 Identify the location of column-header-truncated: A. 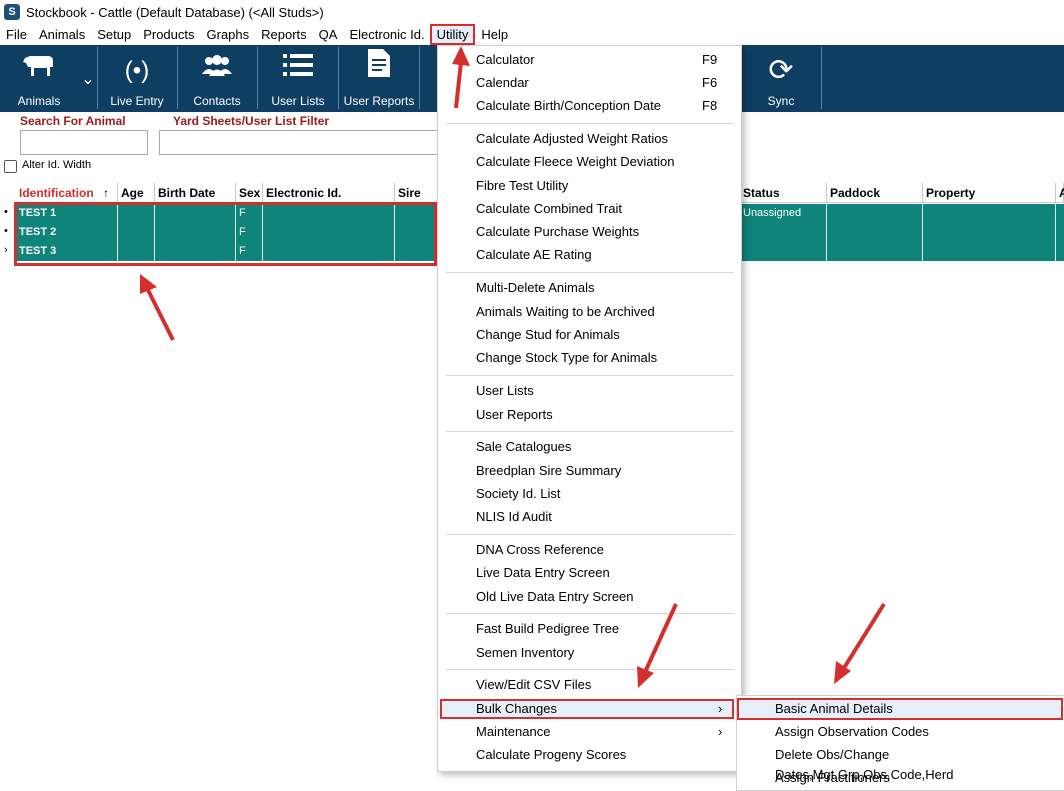
(1060, 193).